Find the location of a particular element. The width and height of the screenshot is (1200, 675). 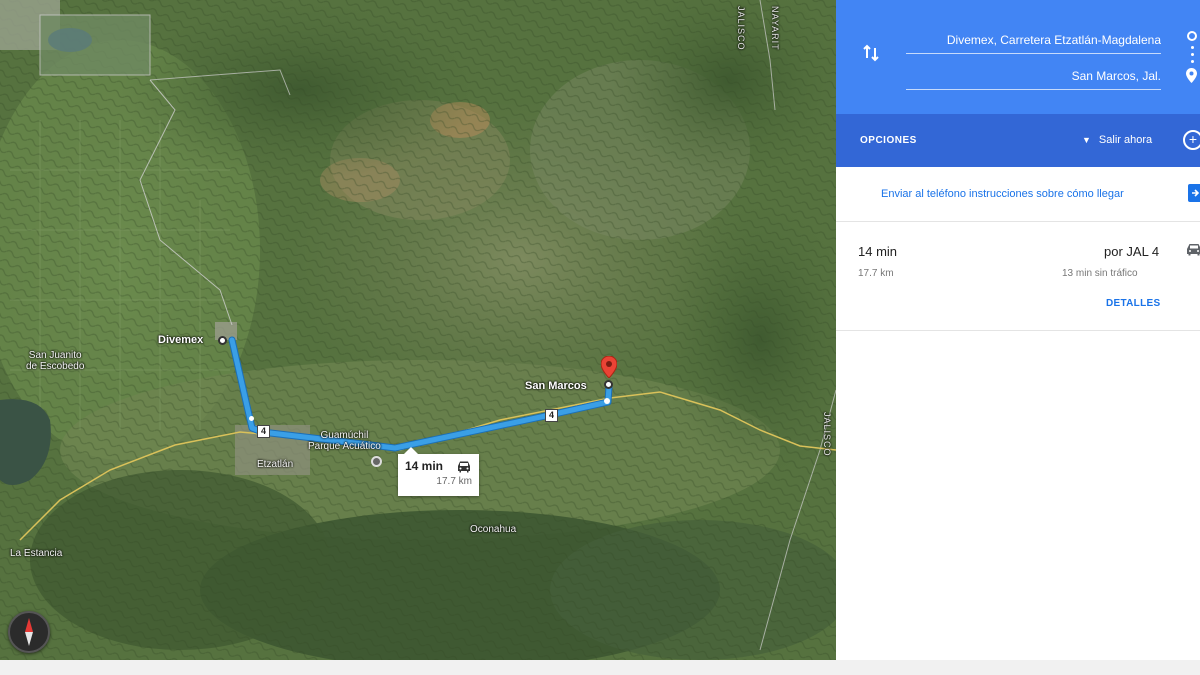

depart-time-select: ▼ Salir ahora is located at coordinates (1117, 140).